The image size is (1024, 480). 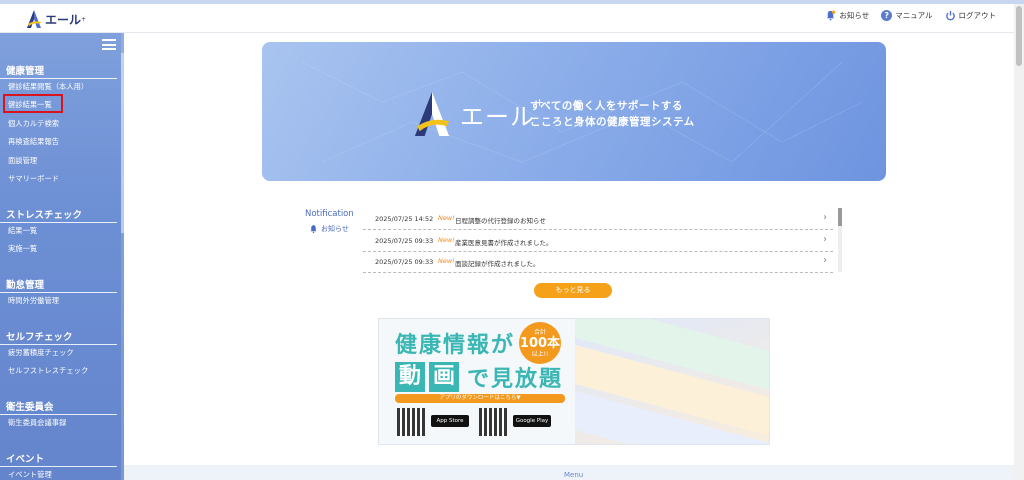 I want to click on notification-heading: Notification, so click(x=329, y=214).